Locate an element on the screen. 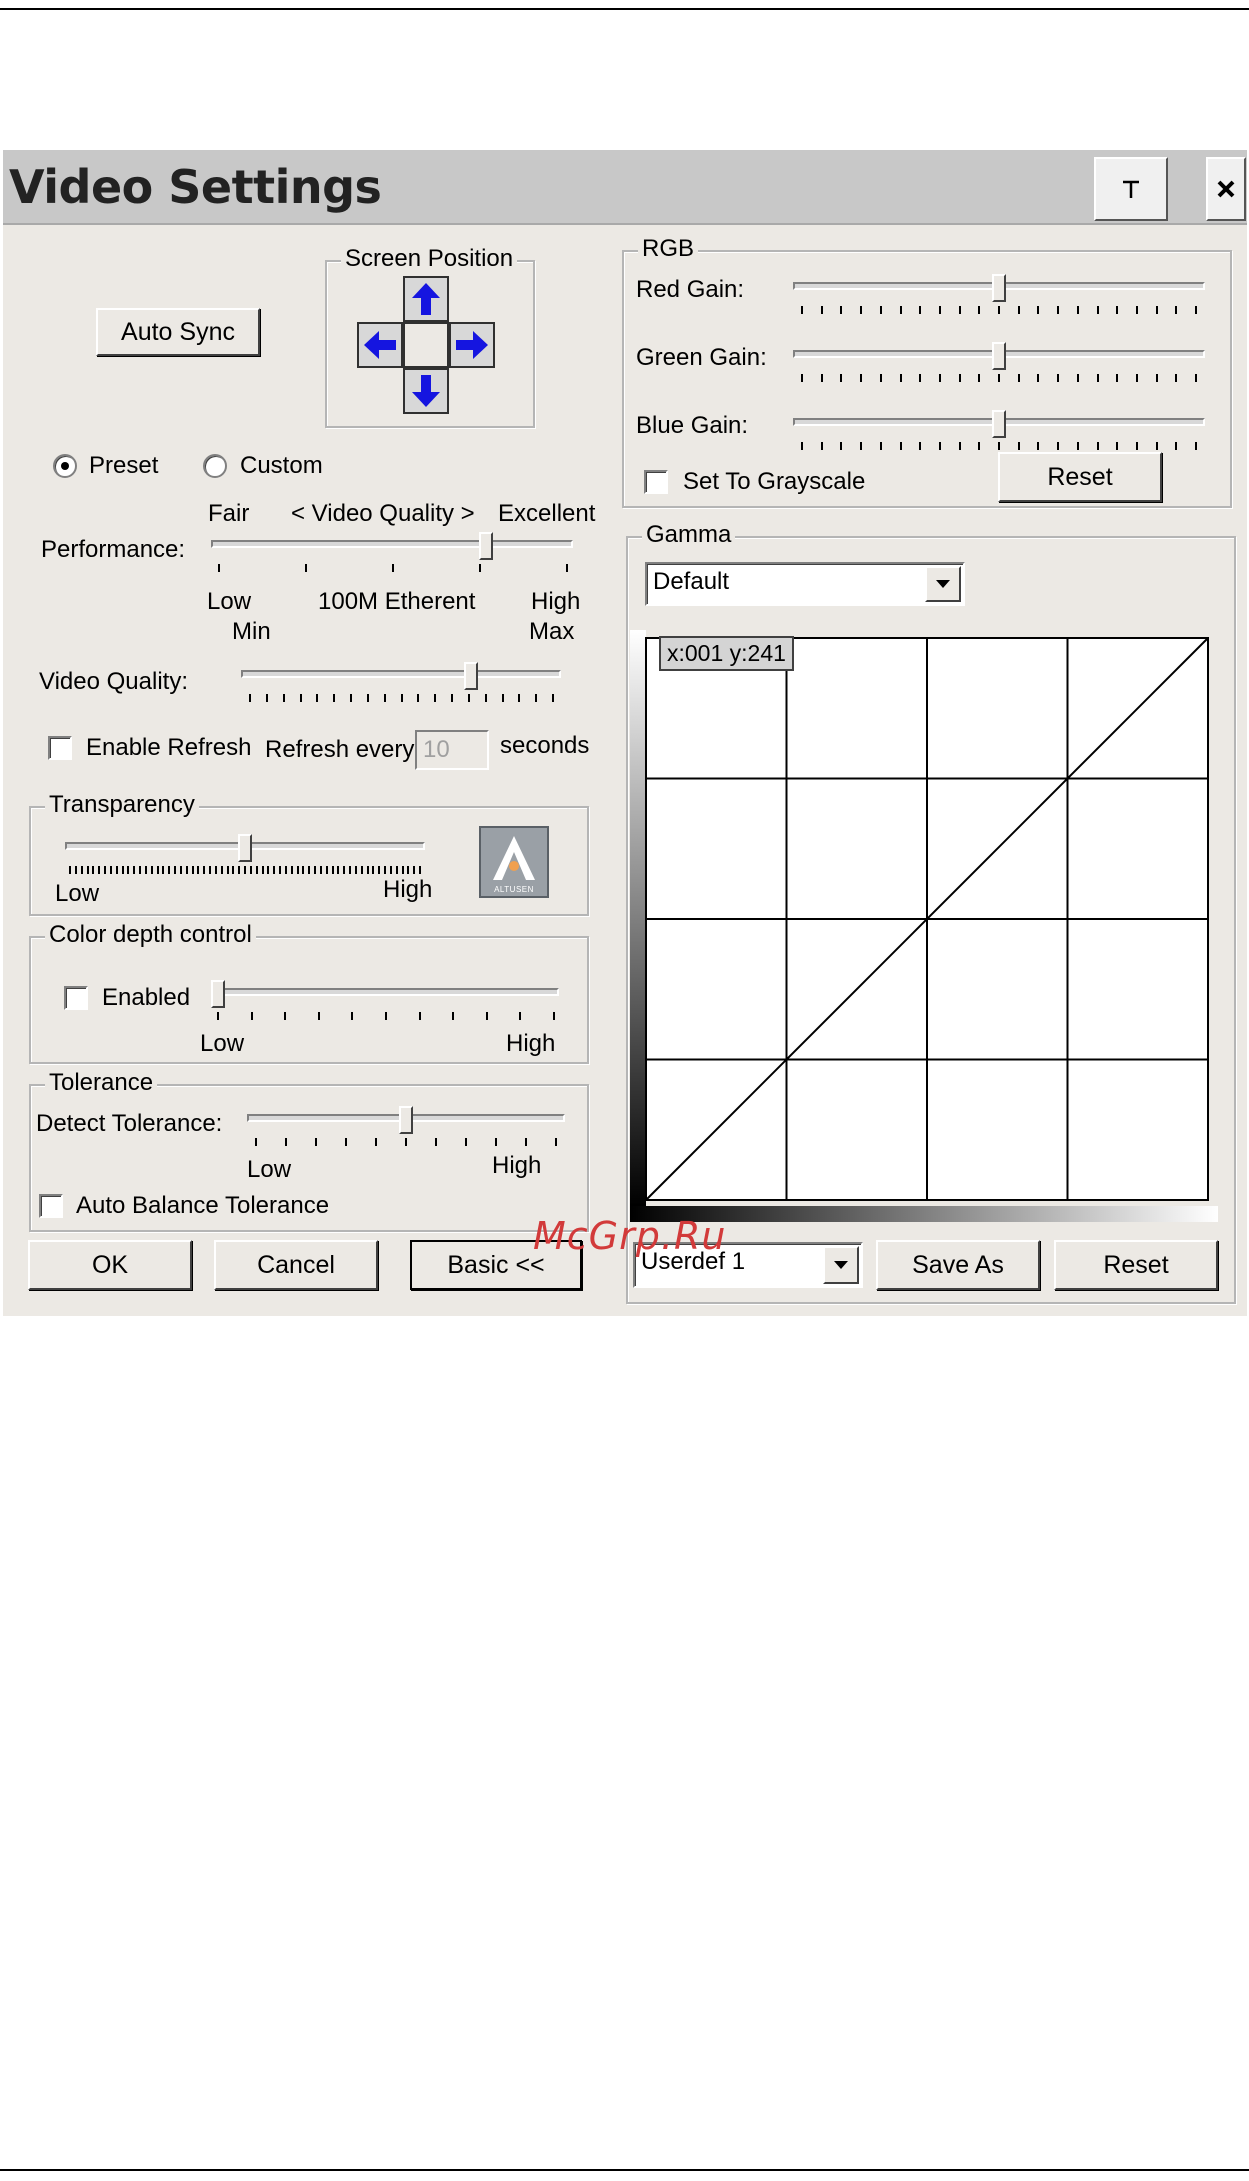 The width and height of the screenshot is (1249, 2181). video-quality-slider is located at coordinates (401, 674).